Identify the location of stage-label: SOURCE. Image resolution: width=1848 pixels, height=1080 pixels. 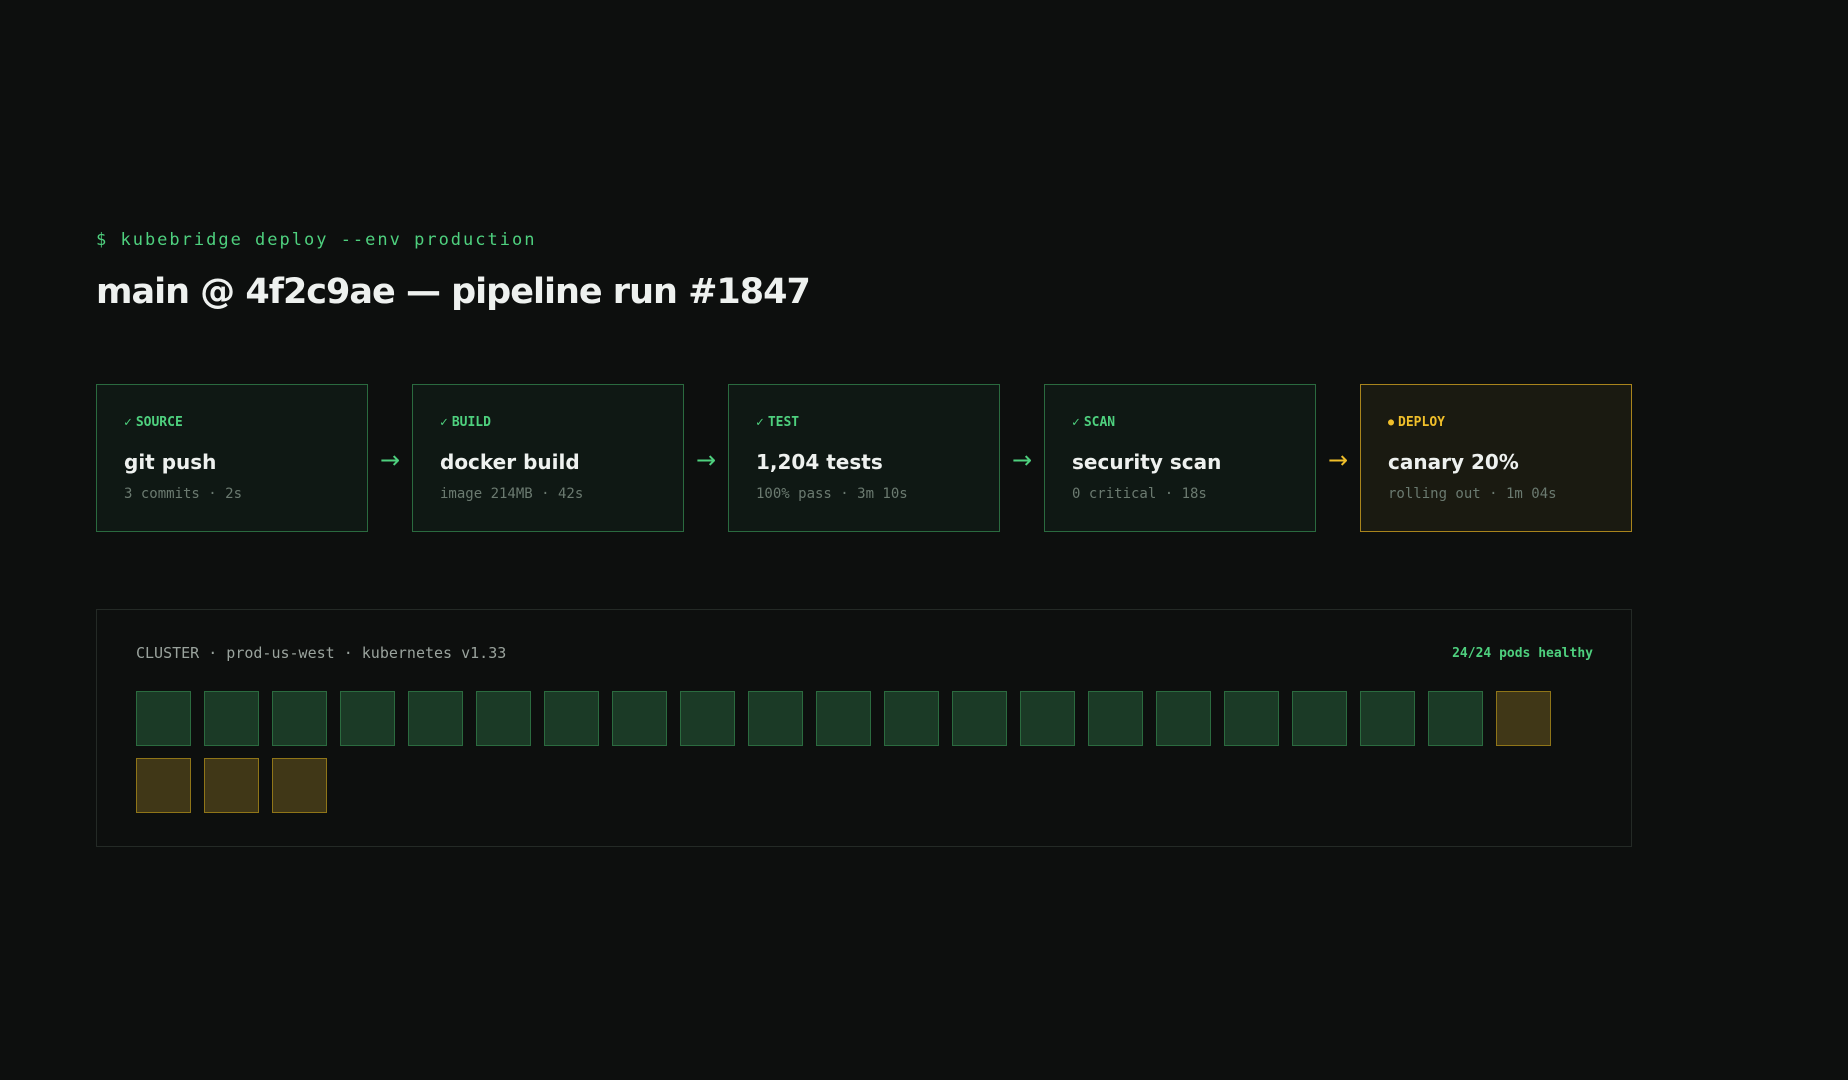
(159, 422).